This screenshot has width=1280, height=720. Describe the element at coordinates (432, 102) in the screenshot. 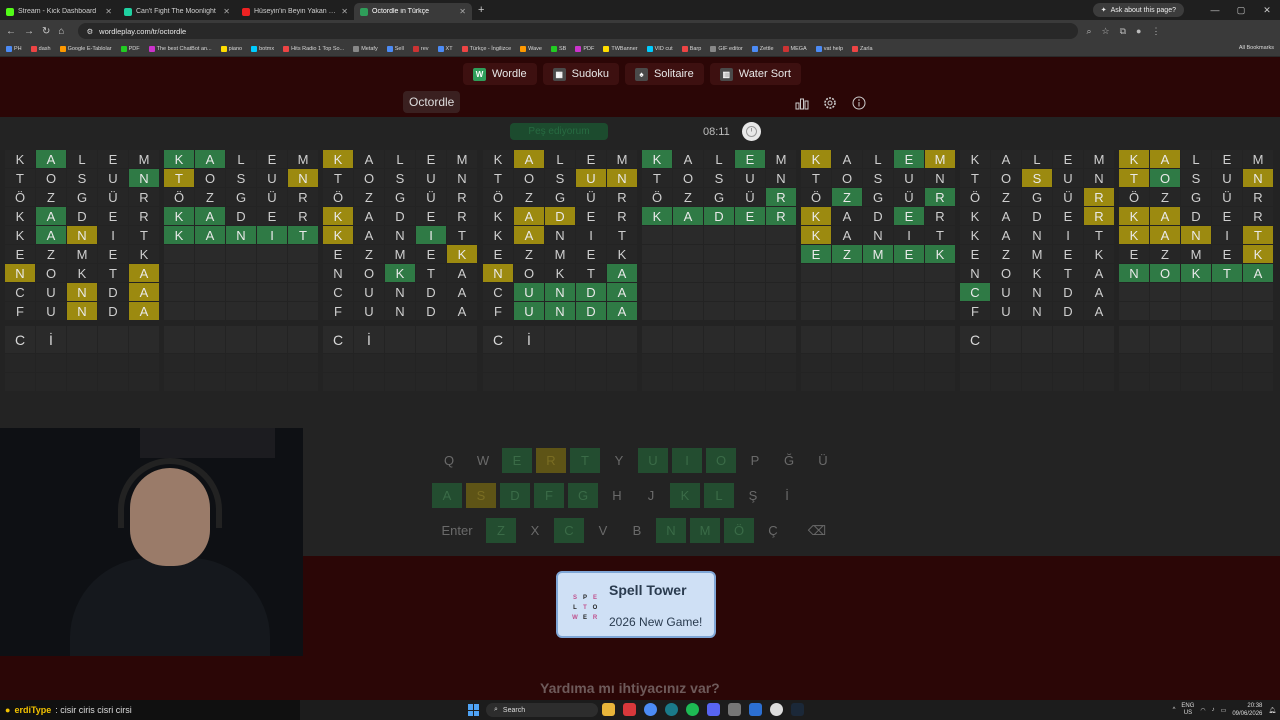

I see `page-title: Octordle` at that location.